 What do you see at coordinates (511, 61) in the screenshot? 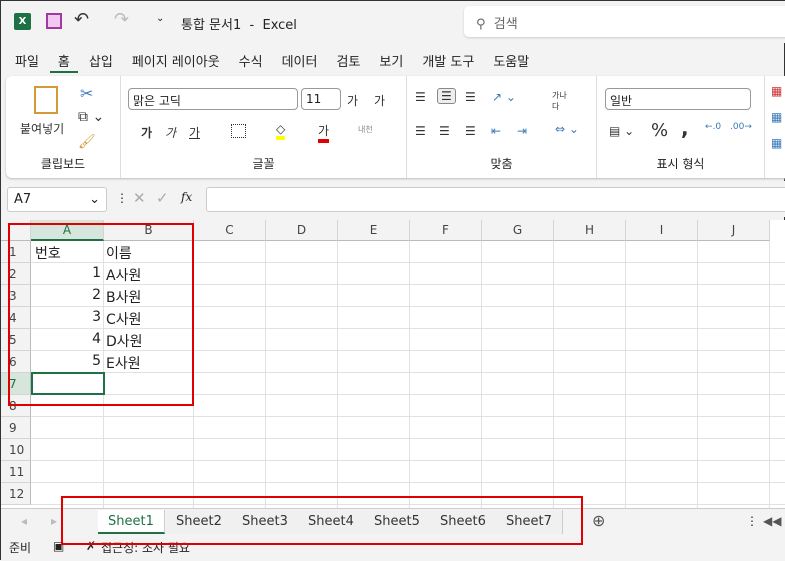
I see `tab-help: 도움말` at bounding box center [511, 61].